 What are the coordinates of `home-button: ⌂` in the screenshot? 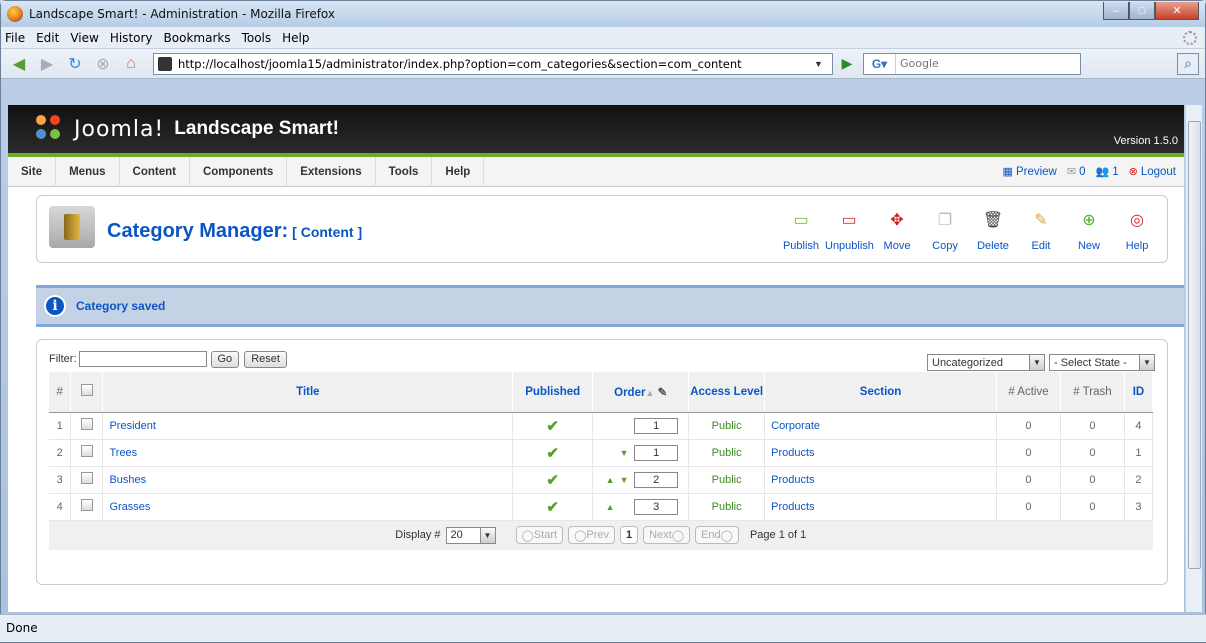 It's located at (131, 64).